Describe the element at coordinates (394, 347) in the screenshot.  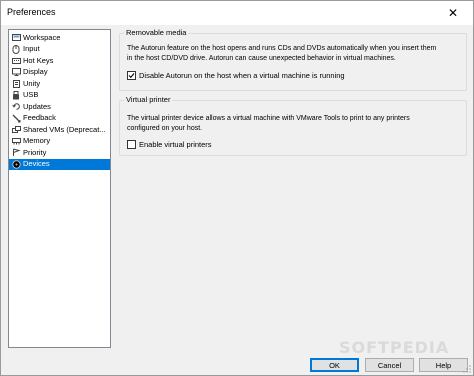
I see `softpedia-watermark: SOFTPEDIA` at that location.